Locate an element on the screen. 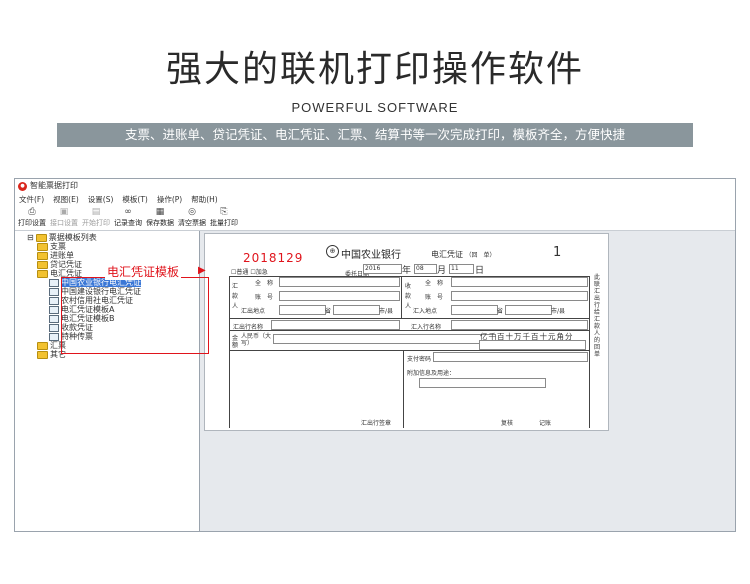 The height and width of the screenshot is (584, 750). copy-side-note: 此联汇出行给汇款人的回单 is located at coordinates (597, 316).